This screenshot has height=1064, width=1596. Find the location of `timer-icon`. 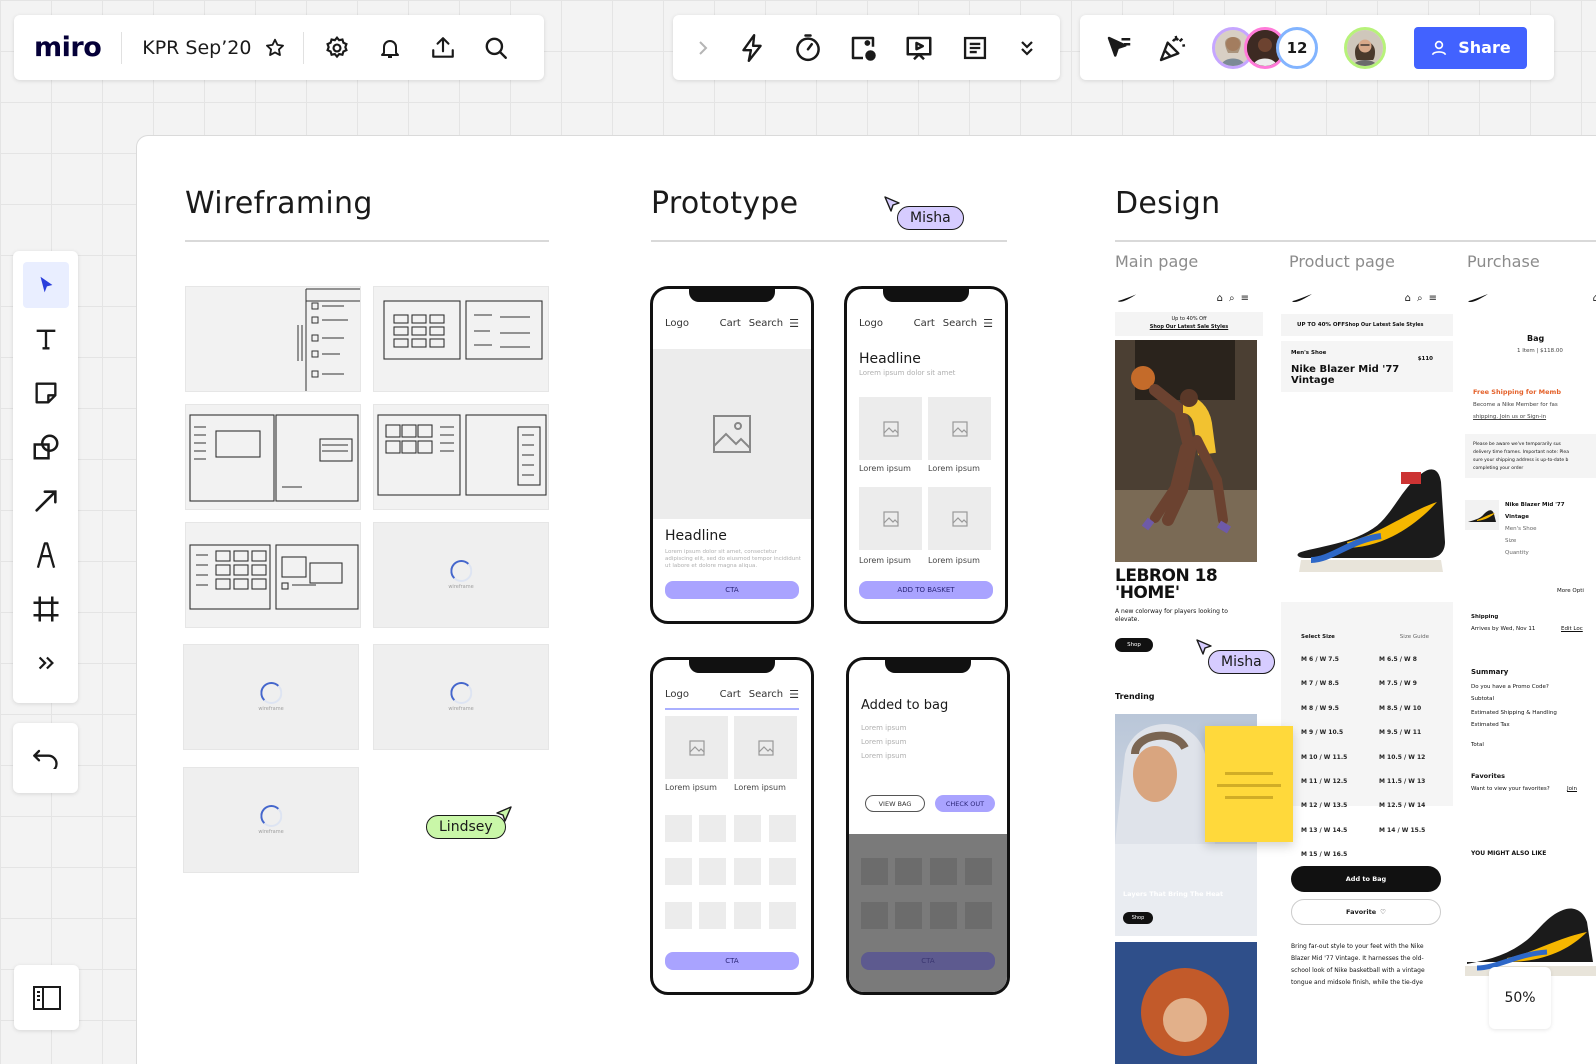

timer-icon is located at coordinates (808, 48).